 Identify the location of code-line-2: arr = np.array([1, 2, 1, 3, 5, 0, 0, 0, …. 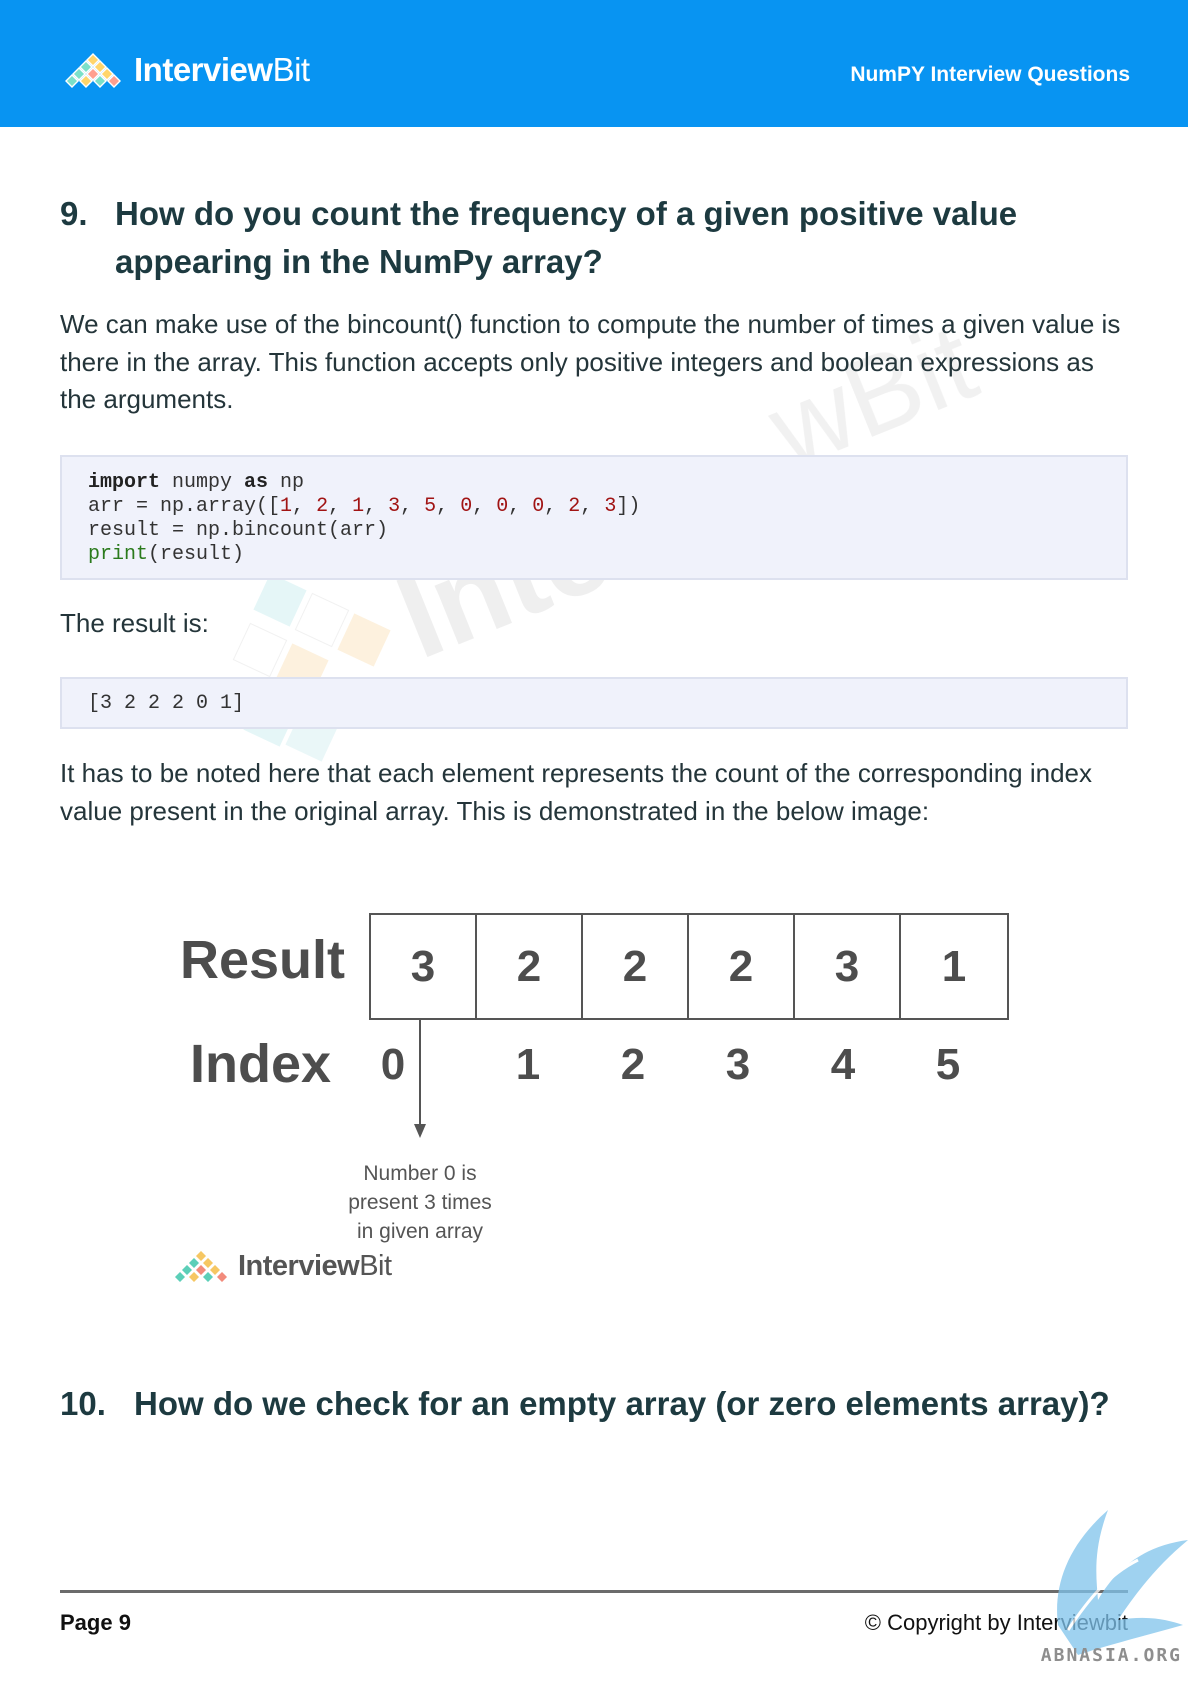
(364, 506).